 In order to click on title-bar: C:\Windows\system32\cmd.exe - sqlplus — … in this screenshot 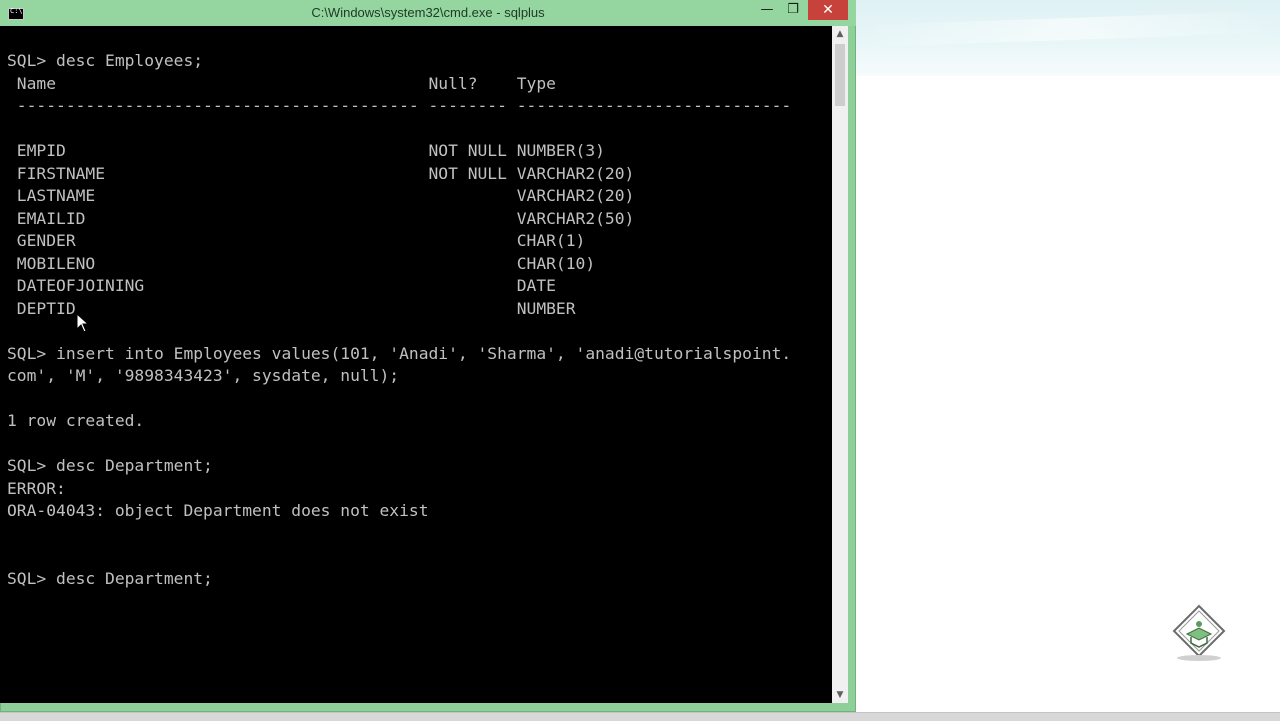, I will do `click(428, 13)`.